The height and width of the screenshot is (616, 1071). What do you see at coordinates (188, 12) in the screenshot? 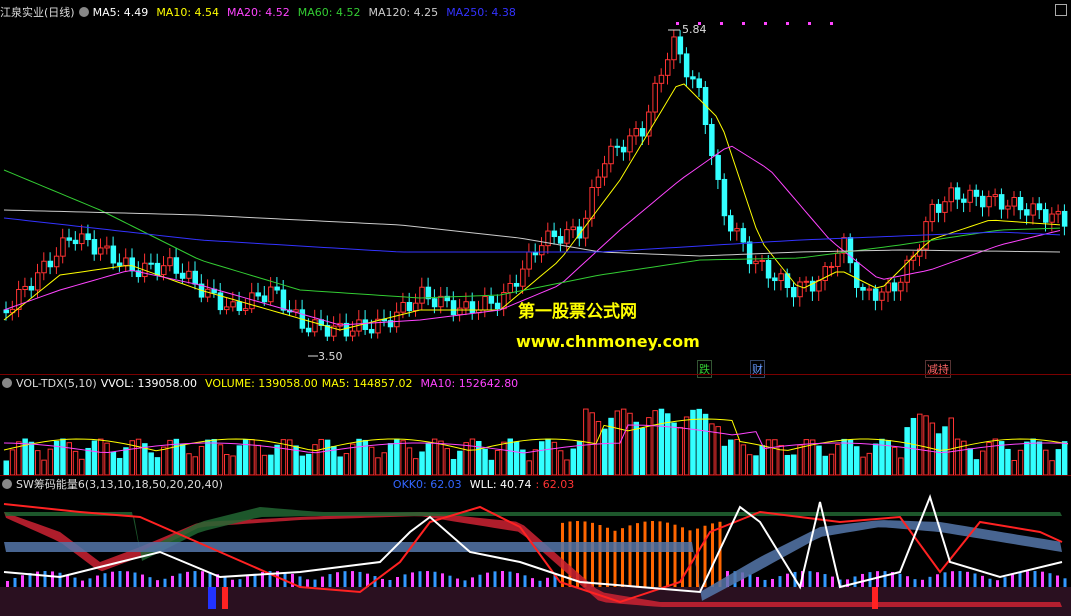
I see `ma10-label: MA10: 4.54` at bounding box center [188, 12].